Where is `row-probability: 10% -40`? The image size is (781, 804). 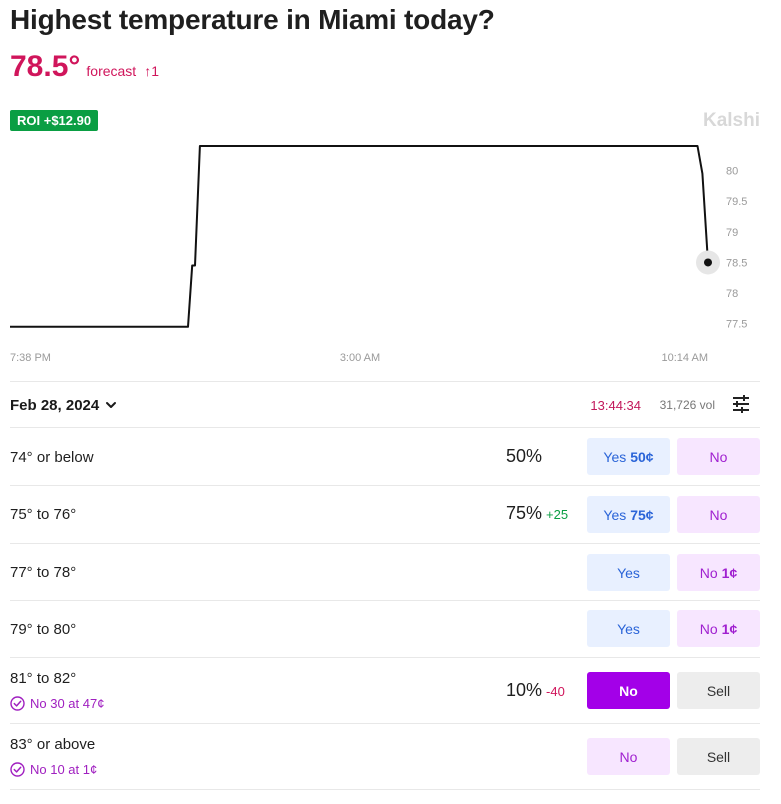 row-probability: 10% -40 is located at coordinates (535, 690).